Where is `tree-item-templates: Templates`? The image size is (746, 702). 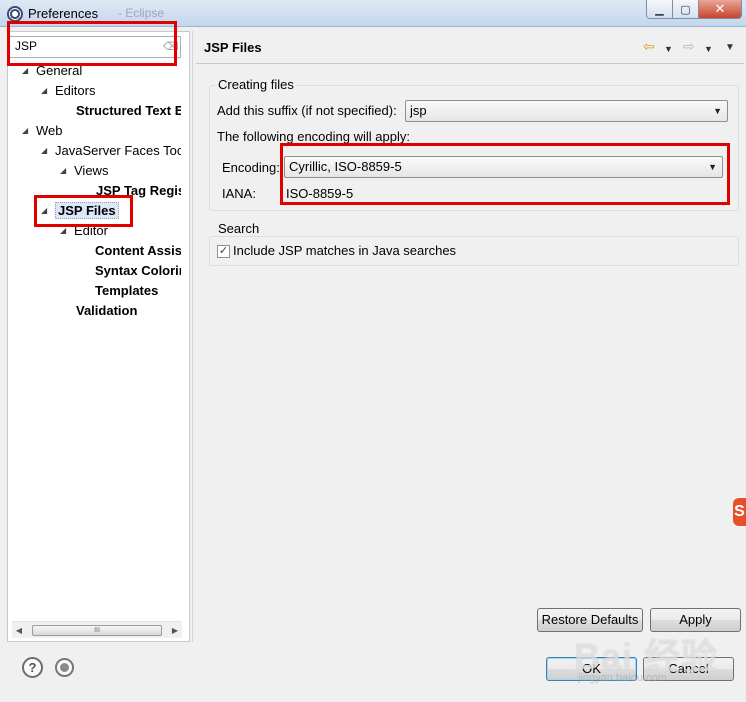
tree-item-templates: Templates is located at coordinates (126, 291).